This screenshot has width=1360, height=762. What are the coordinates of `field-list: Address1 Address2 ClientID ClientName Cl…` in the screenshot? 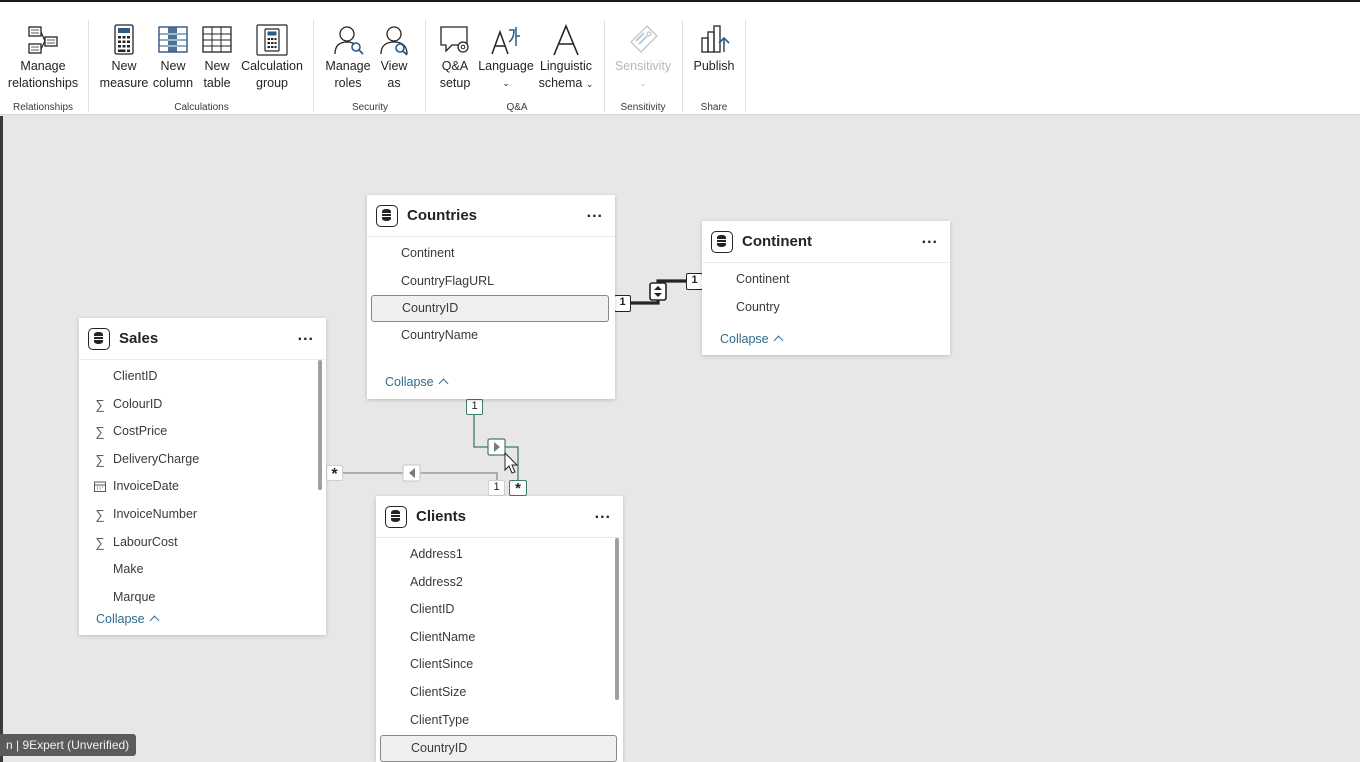 It's located at (499, 650).